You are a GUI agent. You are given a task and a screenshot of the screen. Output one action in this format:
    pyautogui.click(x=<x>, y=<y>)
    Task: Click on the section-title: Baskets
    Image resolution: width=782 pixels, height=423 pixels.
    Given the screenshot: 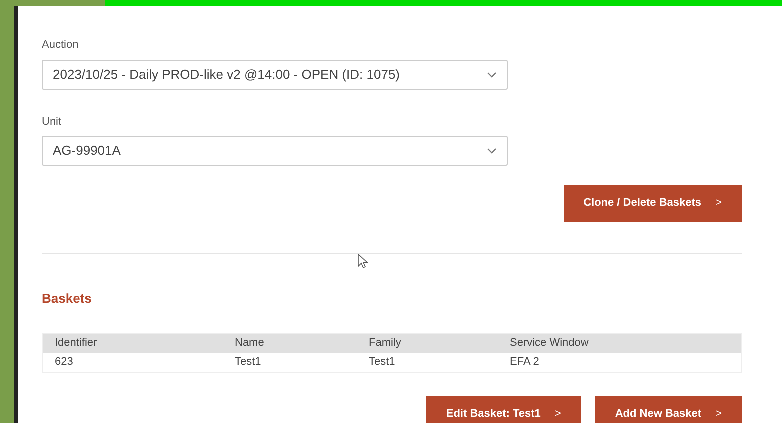 What is the action you would take?
    pyautogui.click(x=67, y=299)
    